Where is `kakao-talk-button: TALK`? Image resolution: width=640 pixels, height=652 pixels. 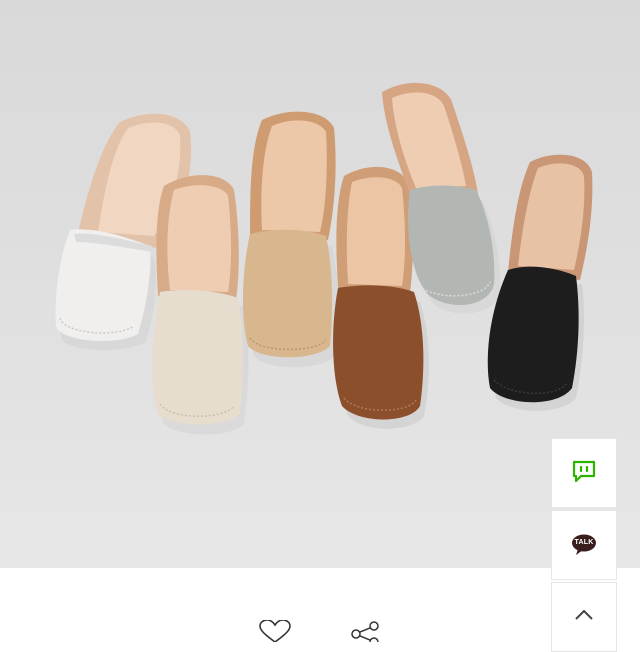 kakao-talk-button: TALK is located at coordinates (584, 545).